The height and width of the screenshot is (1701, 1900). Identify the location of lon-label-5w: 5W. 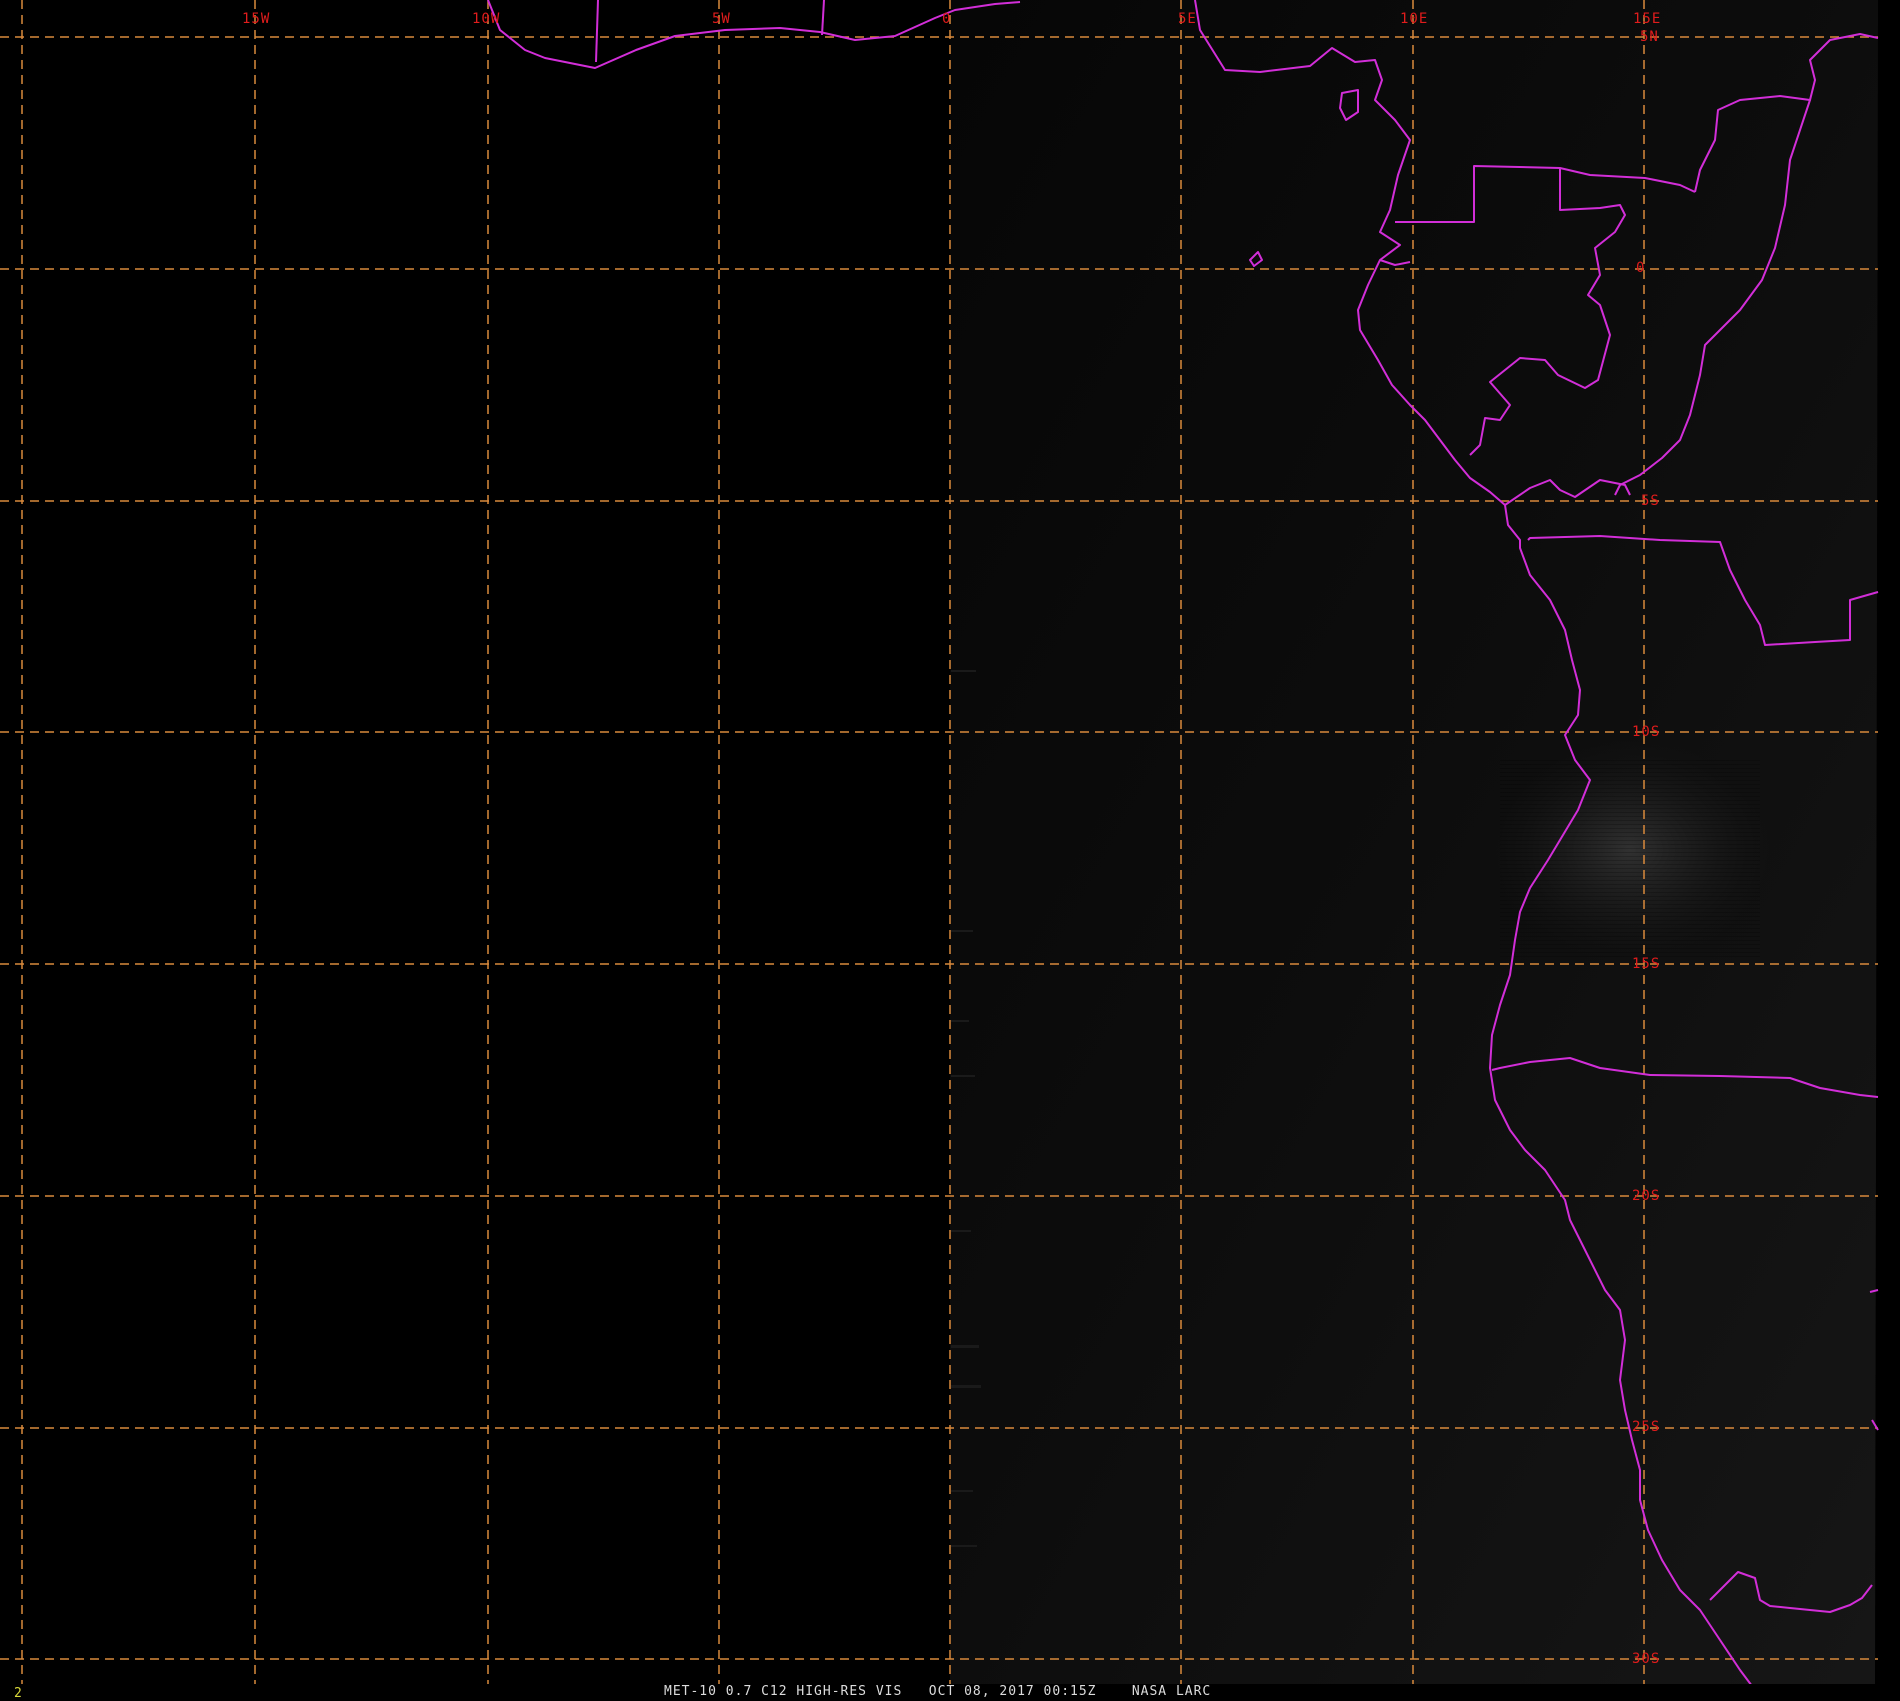
(721, 19).